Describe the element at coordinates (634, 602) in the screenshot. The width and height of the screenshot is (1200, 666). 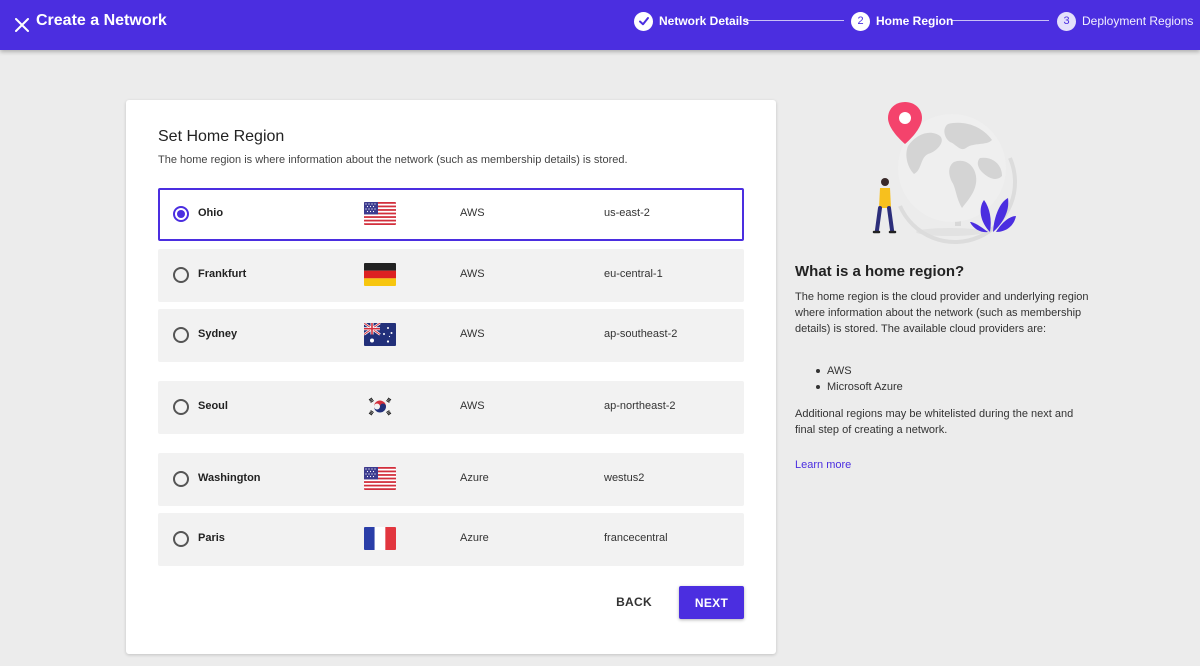
I see `back-button: BACK` at that location.